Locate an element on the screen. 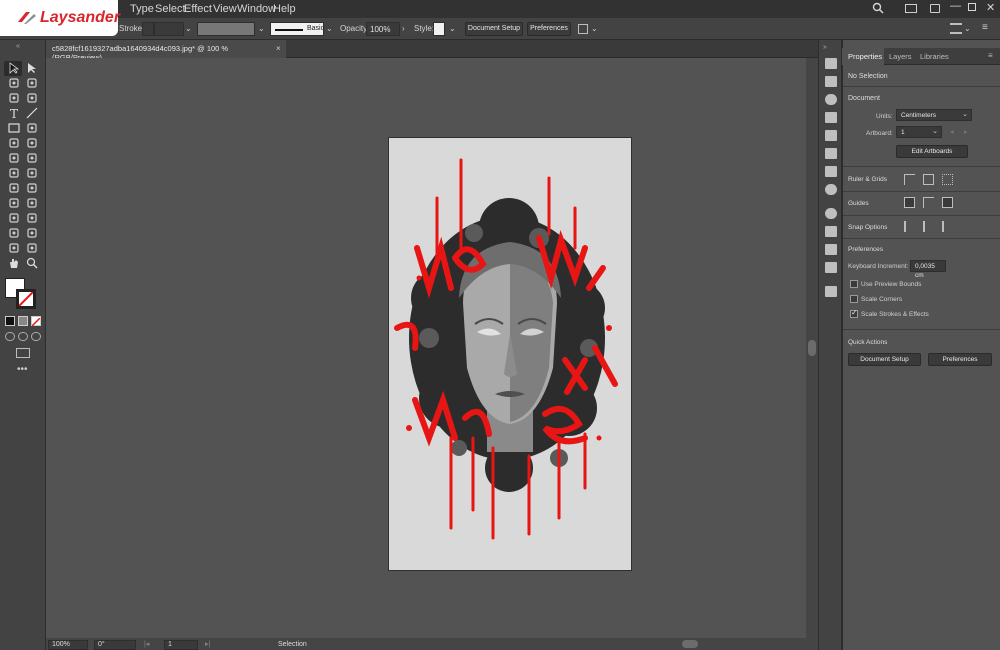 The image size is (1000, 650). show-guides-icon is located at coordinates (909, 202).